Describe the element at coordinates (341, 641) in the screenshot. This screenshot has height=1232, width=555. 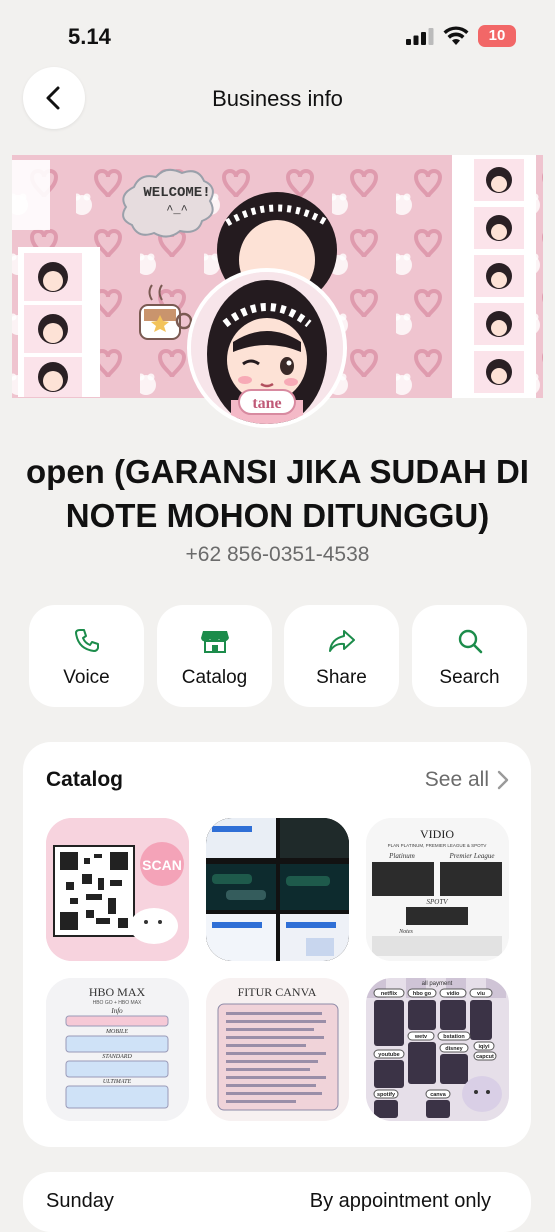
I see `share-icon` at that location.